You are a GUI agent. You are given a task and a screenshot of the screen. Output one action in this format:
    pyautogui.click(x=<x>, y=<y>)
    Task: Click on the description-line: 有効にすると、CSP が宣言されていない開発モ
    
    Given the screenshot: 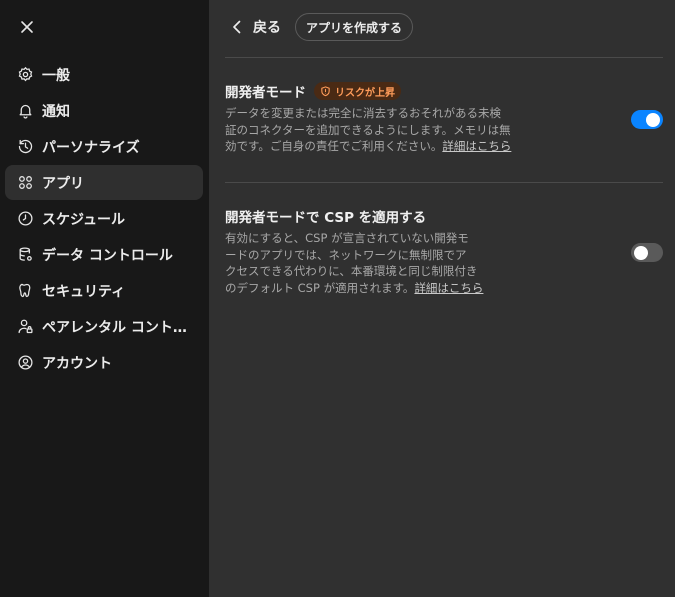 What is the action you would take?
    pyautogui.click(x=347, y=238)
    